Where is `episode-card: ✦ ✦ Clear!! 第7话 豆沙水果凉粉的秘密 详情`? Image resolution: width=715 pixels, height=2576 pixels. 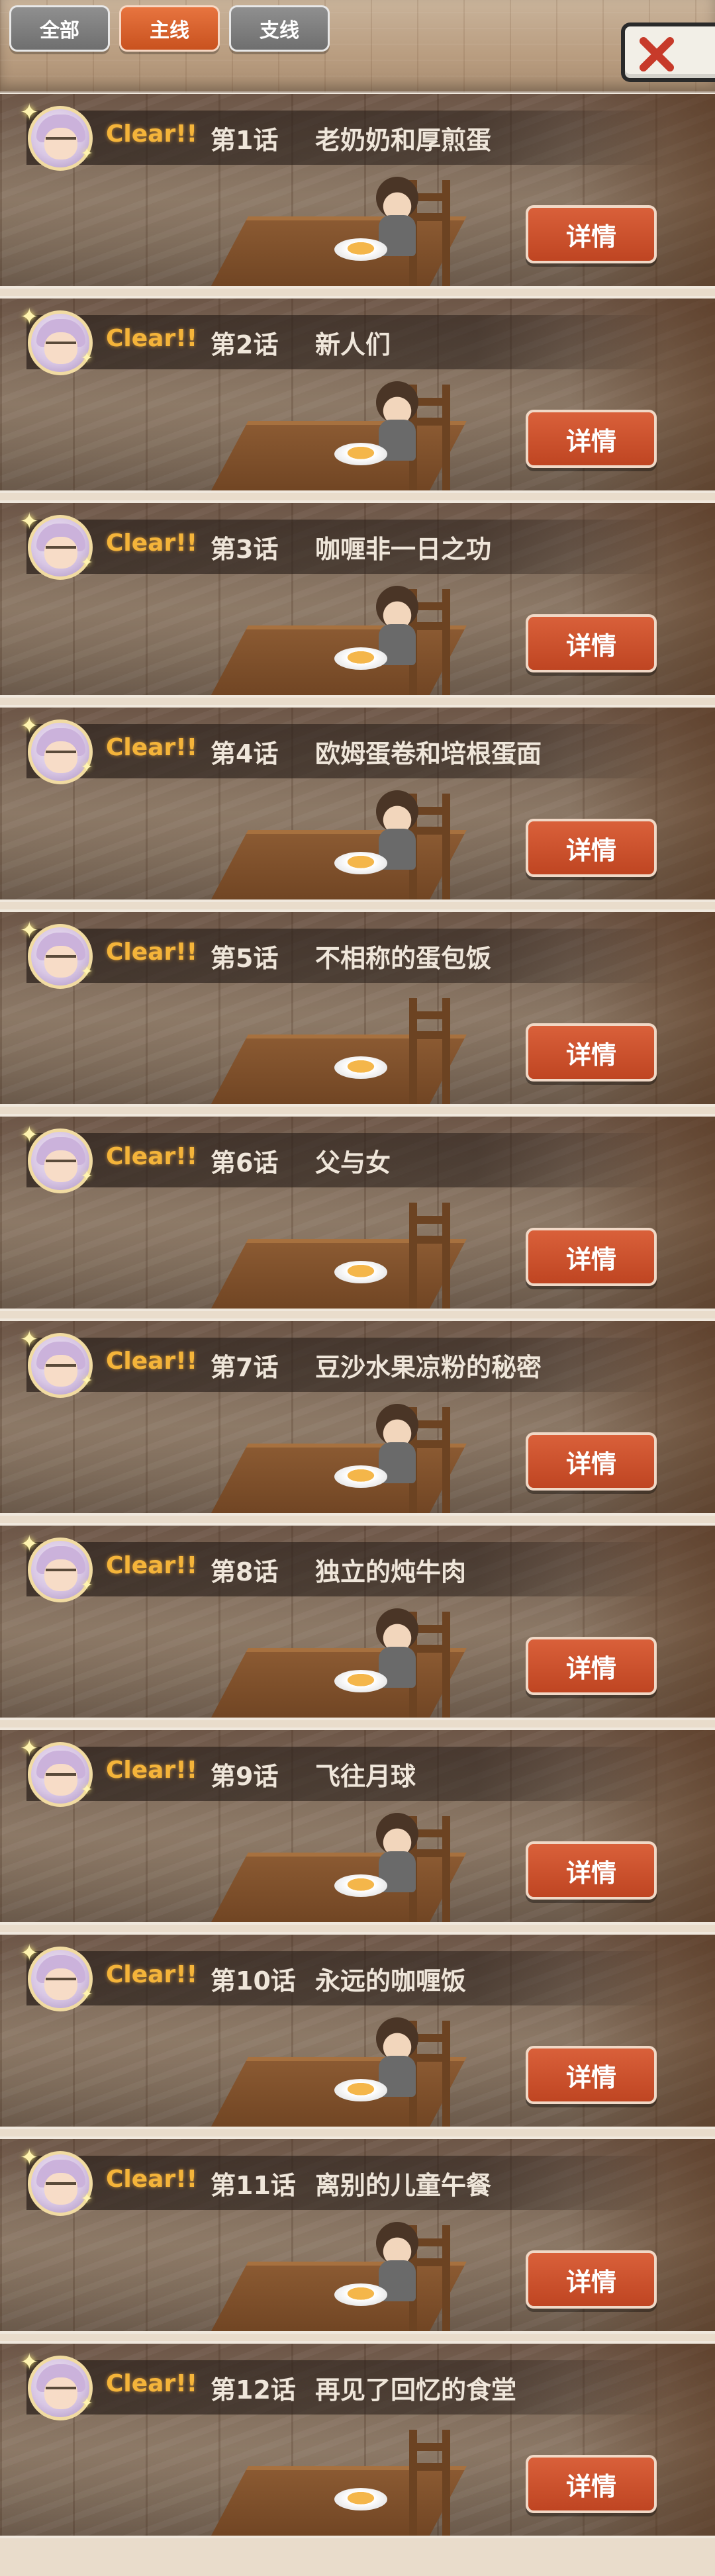 episode-card: ✦ ✦ Clear!! 第7话 豆沙水果凉粉的秘密 详情 is located at coordinates (358, 1417).